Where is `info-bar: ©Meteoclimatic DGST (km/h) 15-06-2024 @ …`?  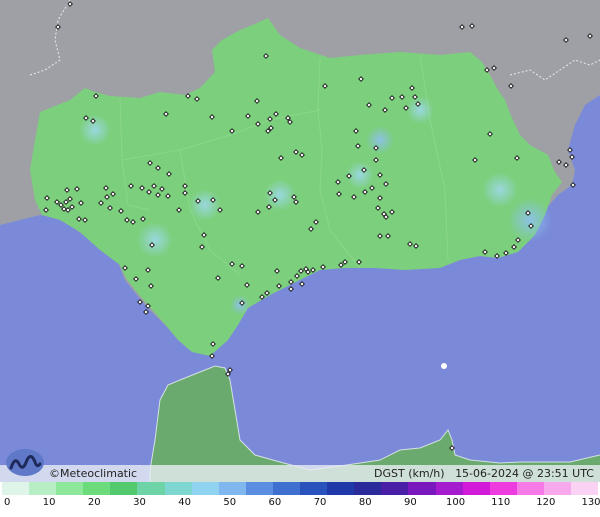 info-bar: ©Meteoclimatic DGST (km/h) 15-06-2024 @ … is located at coordinates (300, 473).